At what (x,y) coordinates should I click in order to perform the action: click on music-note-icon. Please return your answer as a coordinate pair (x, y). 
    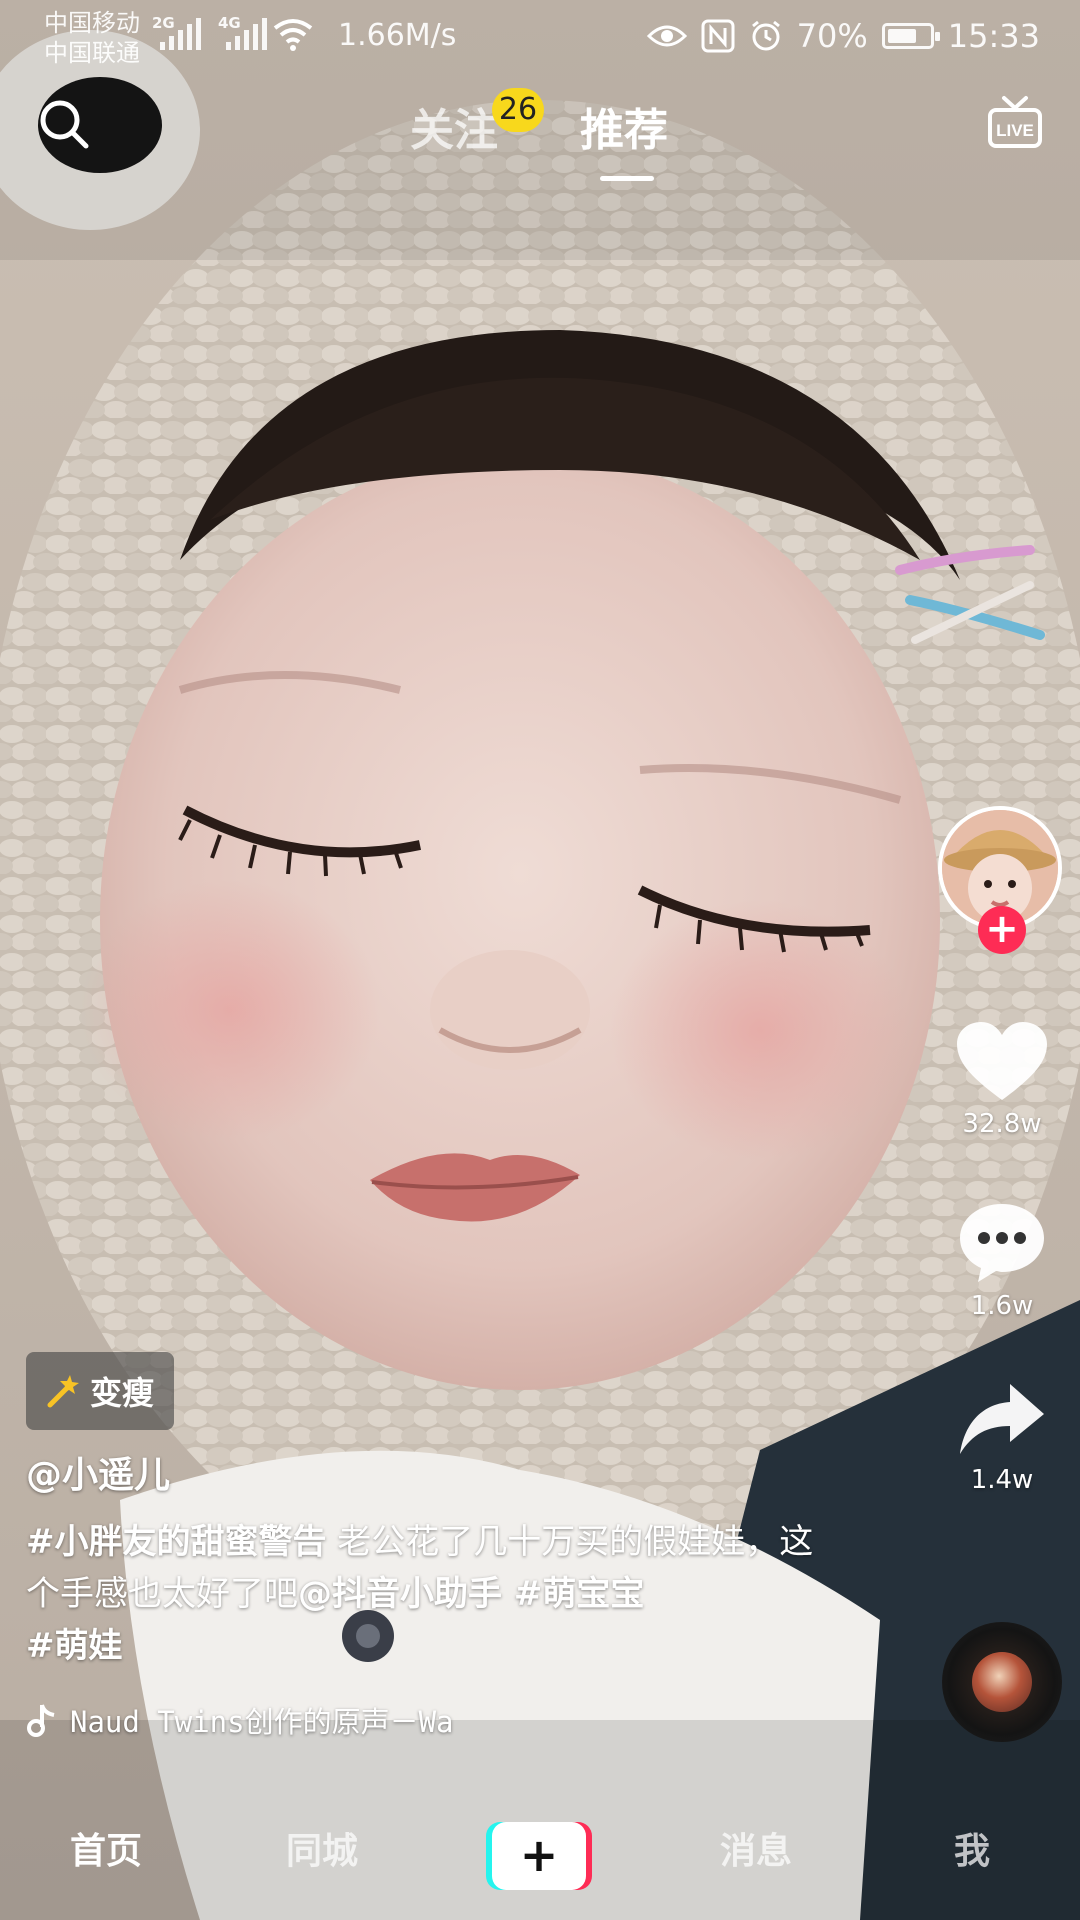
    Looking at the image, I should click on (41, 1720).